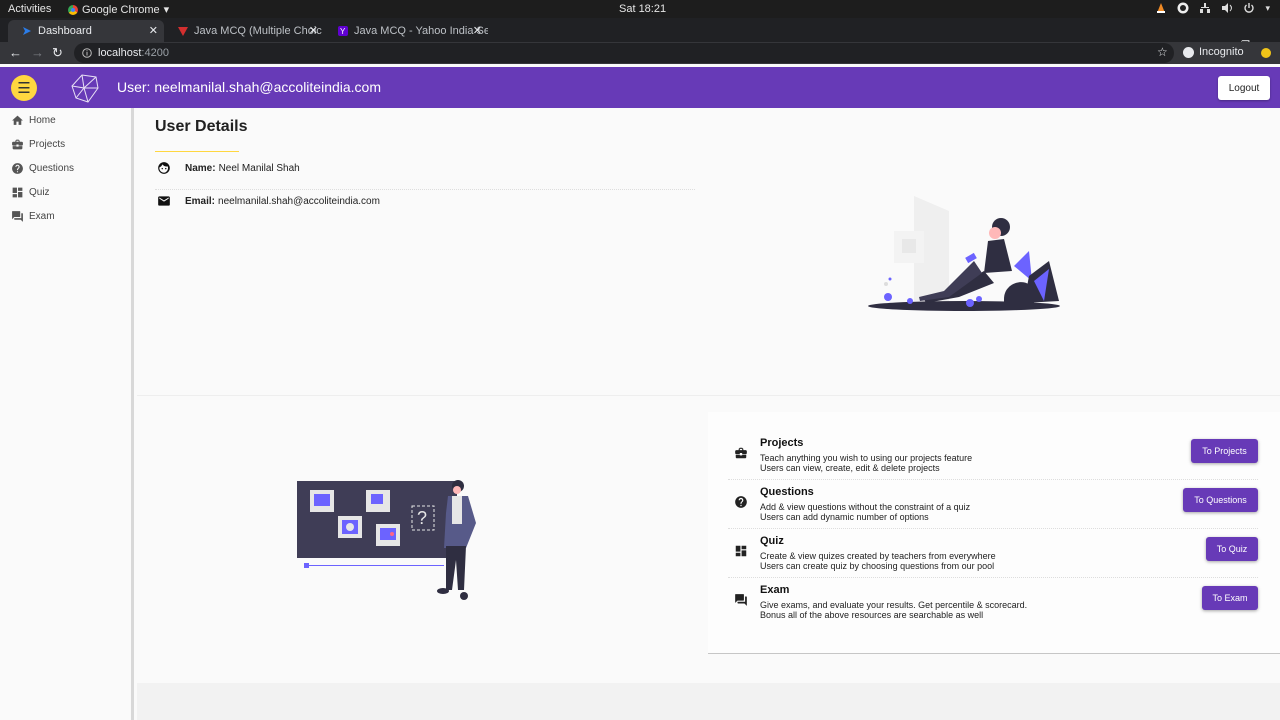  Describe the element at coordinates (1188, 52) in the screenshot. I see `incognito-icon` at that location.